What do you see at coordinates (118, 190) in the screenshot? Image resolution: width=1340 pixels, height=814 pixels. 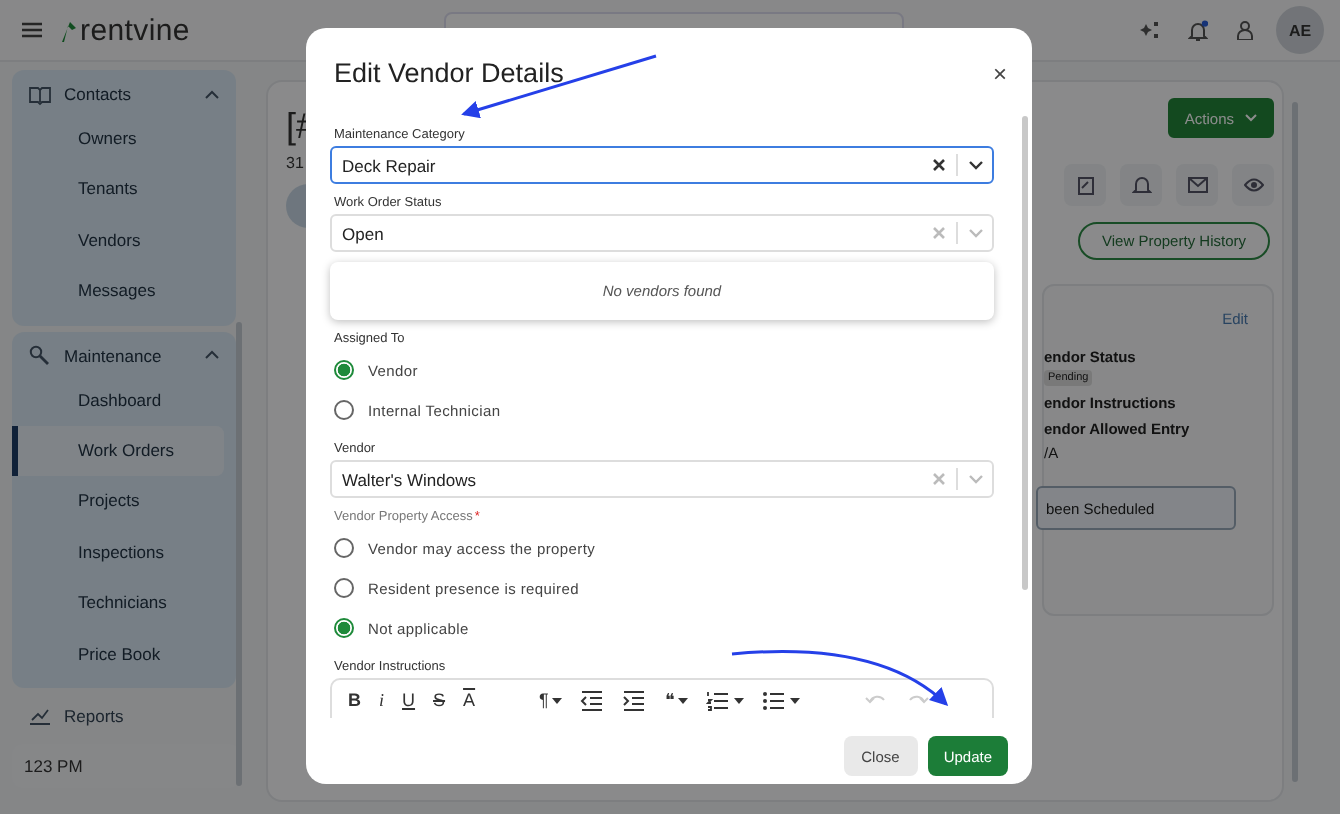 I see `sidebar-item: Tenants` at bounding box center [118, 190].